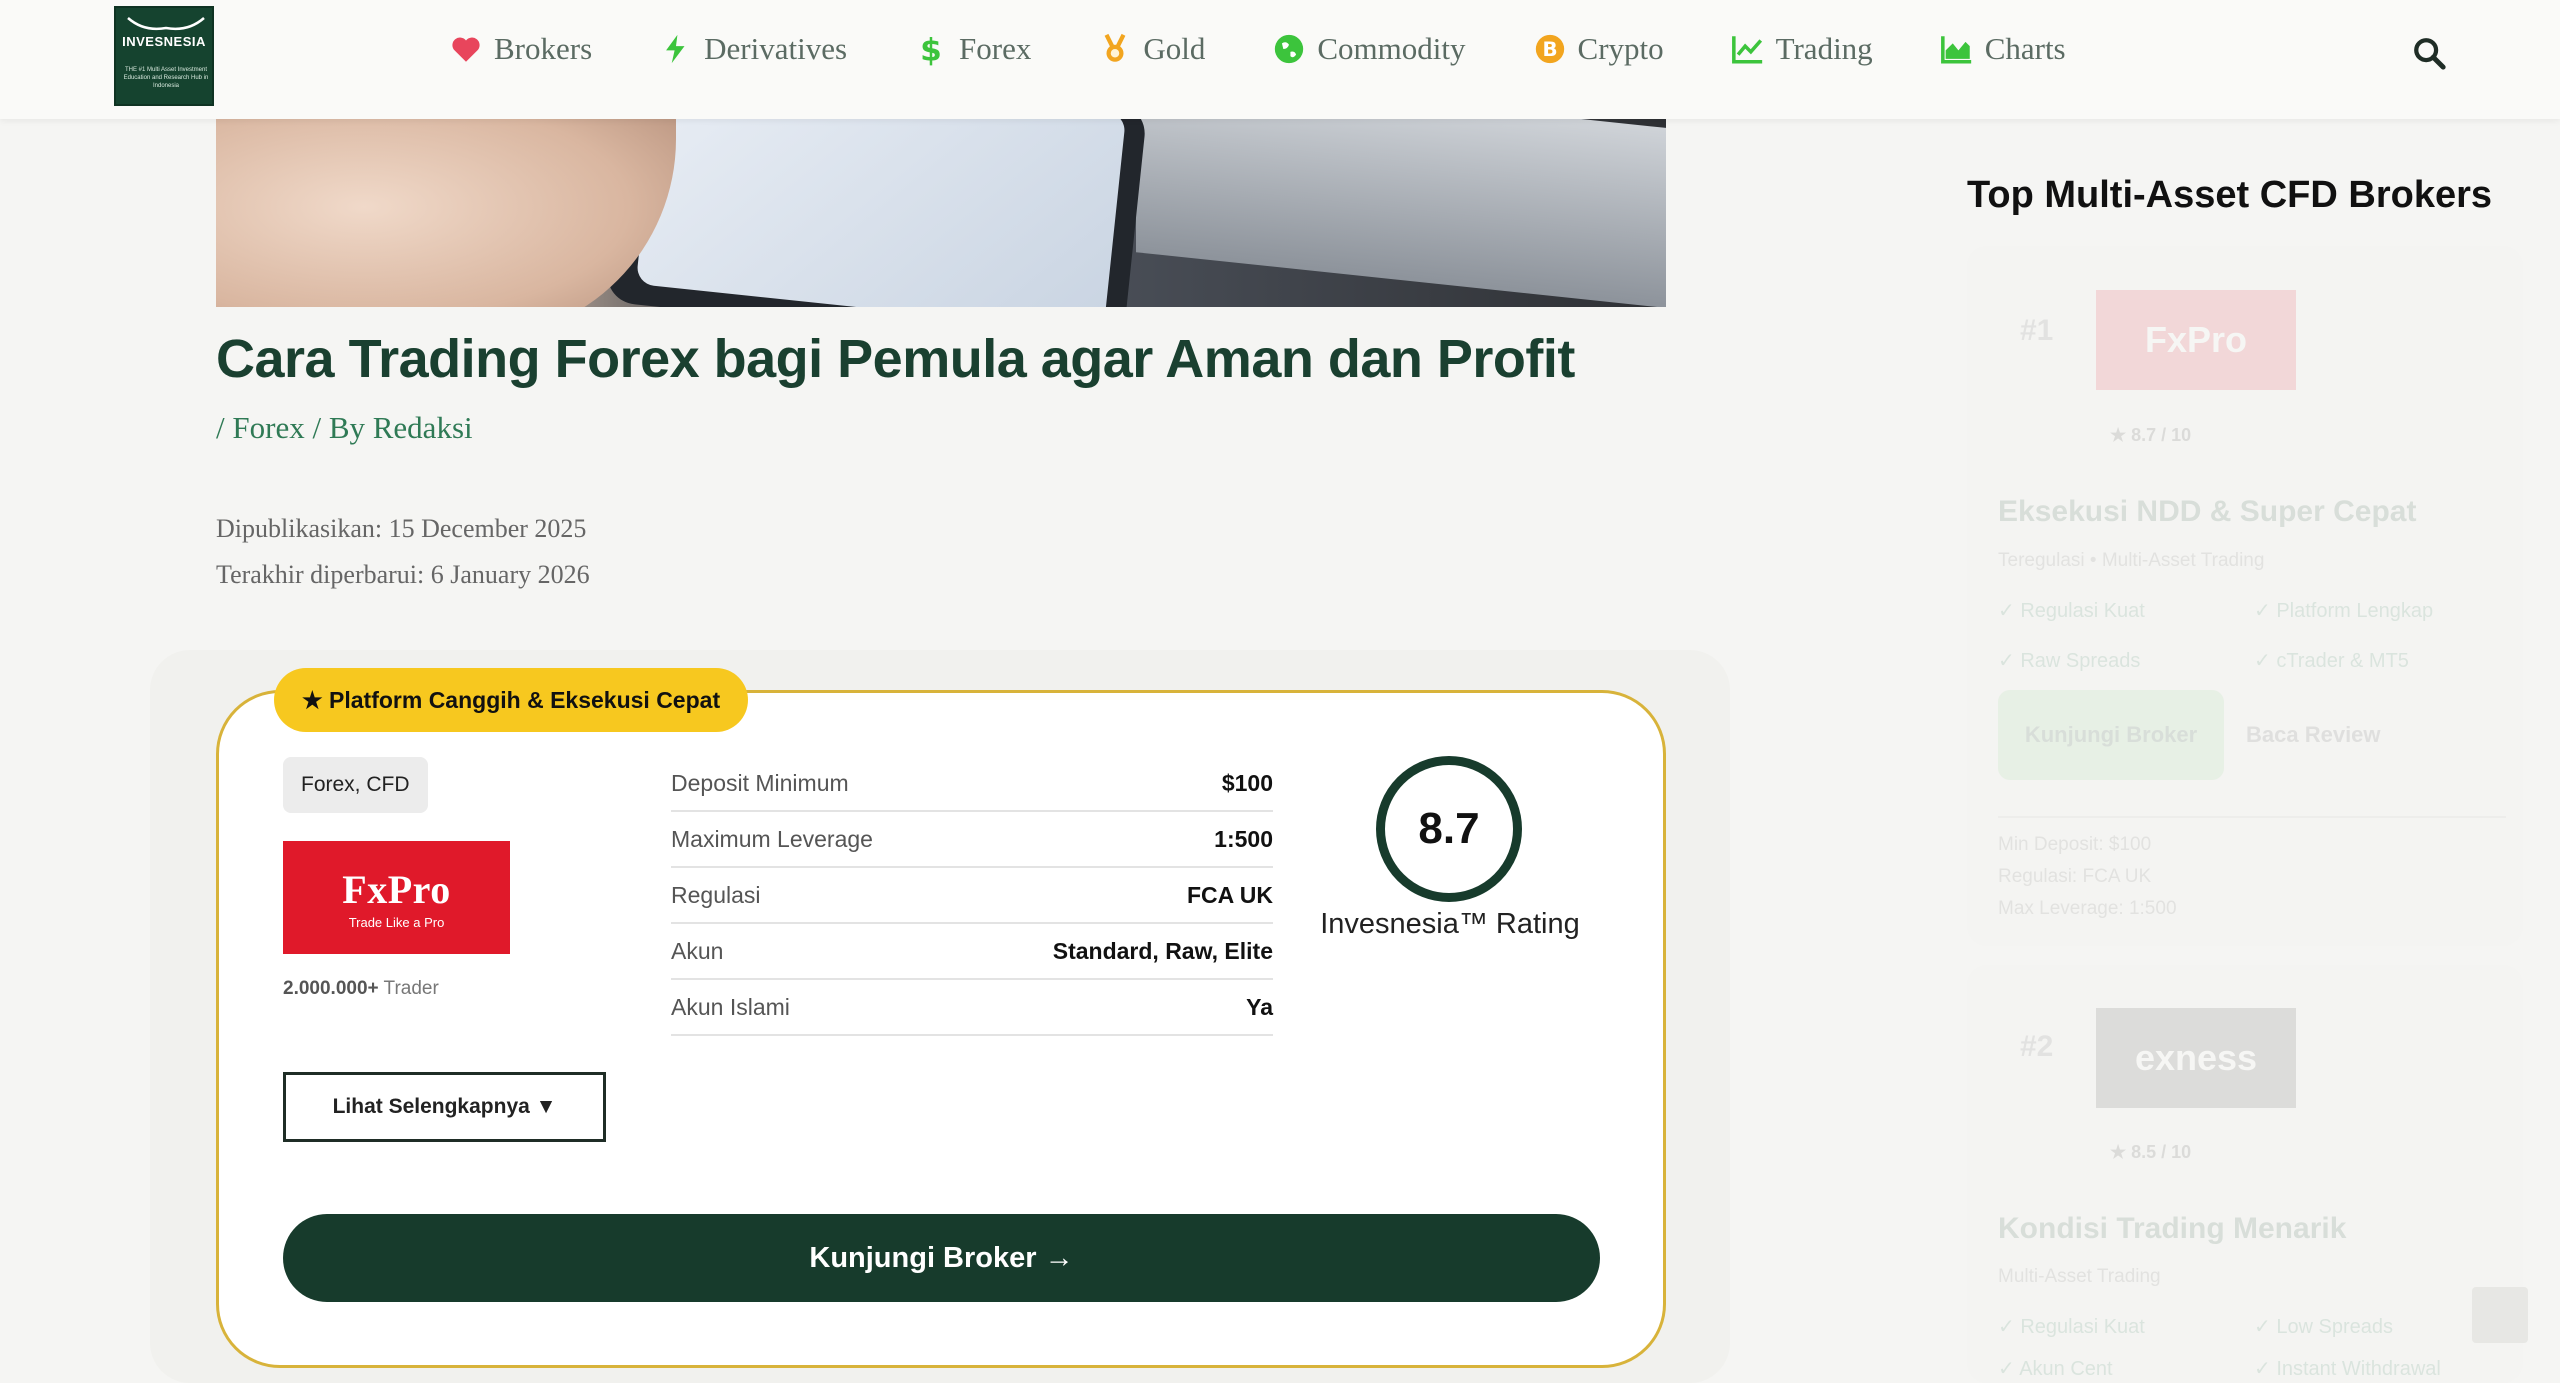 This screenshot has width=2560, height=1383. I want to click on sidebar-info: Max Leverage: 1:500, so click(2087, 908).